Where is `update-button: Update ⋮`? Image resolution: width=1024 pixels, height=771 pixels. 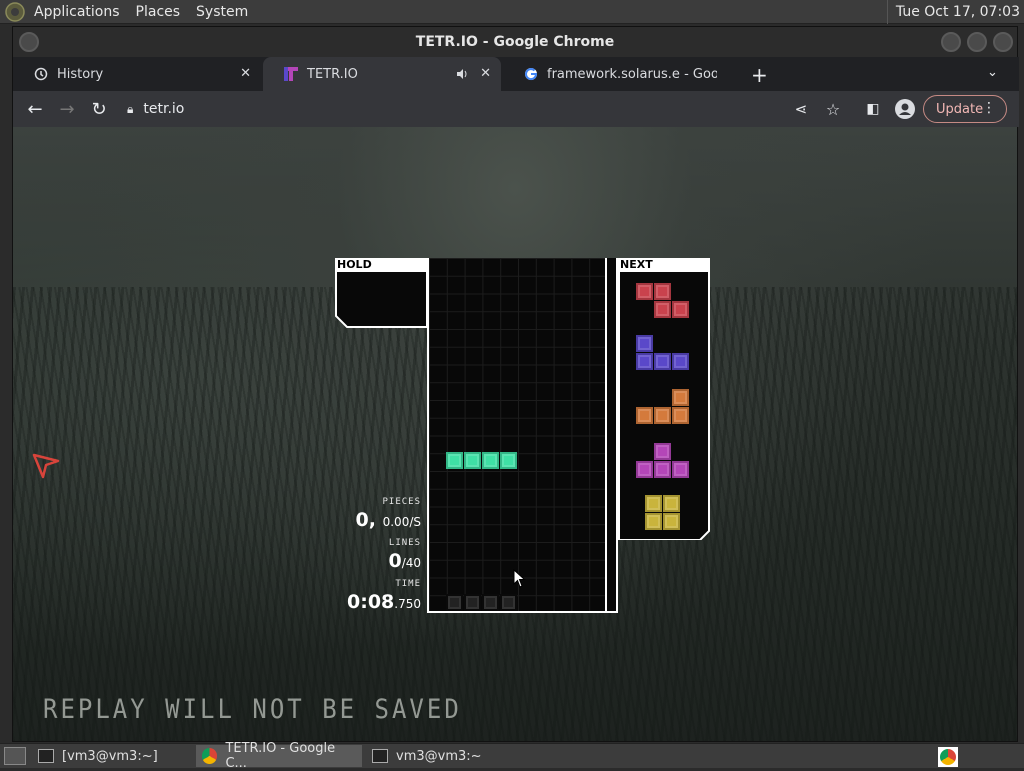 update-button: Update ⋮ is located at coordinates (965, 109).